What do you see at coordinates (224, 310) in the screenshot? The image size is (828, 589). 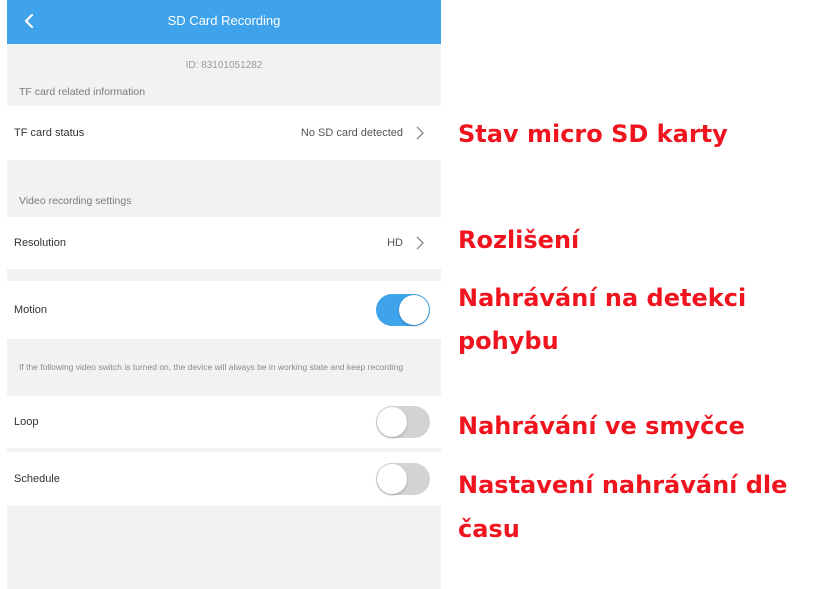 I see `motion-row: Motion` at bounding box center [224, 310].